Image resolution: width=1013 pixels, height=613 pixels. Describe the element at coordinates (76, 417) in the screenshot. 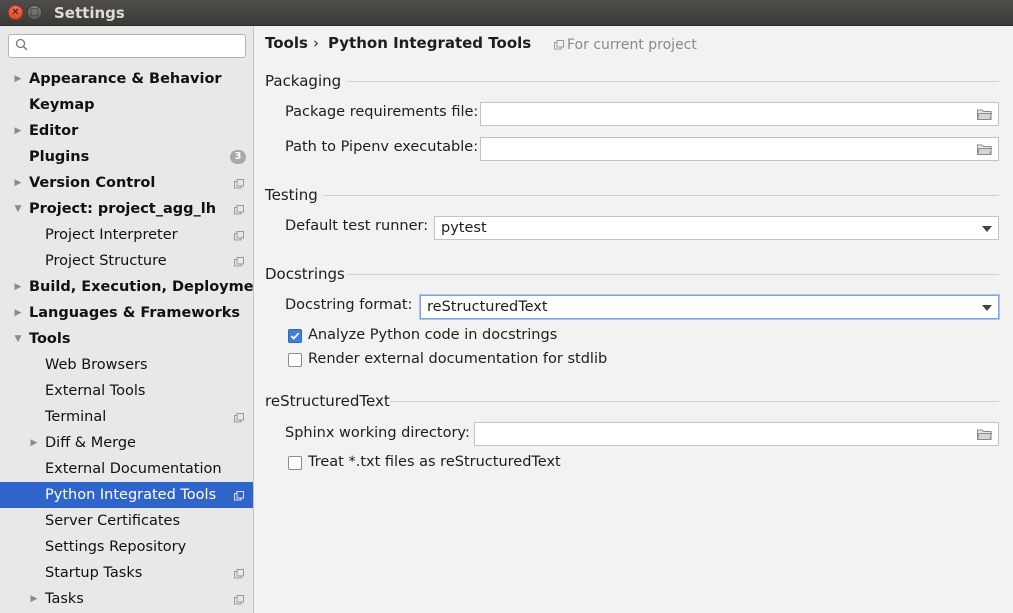

I see `sidebar-item-label: Terminal` at that location.